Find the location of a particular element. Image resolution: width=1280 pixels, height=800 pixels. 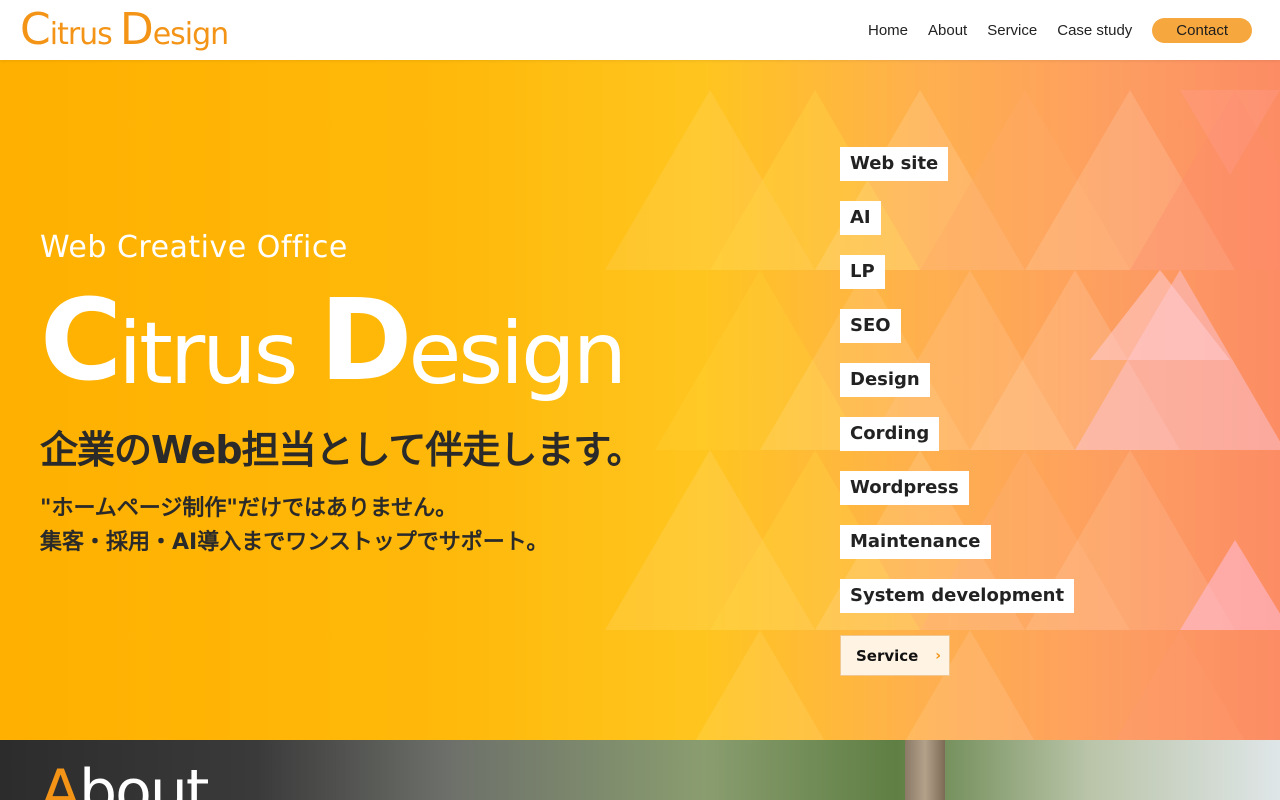

about-title-letter: A is located at coordinates (60, 778).